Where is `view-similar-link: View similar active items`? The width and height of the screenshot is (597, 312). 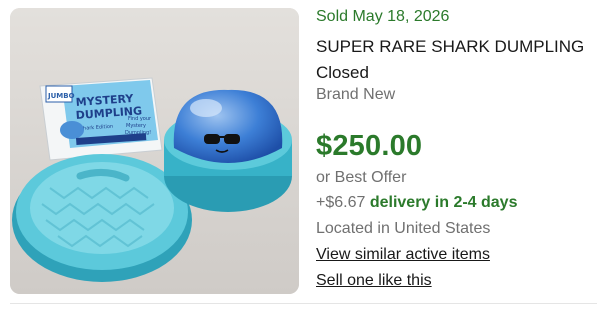 view-similar-link: View similar active items is located at coordinates (403, 255).